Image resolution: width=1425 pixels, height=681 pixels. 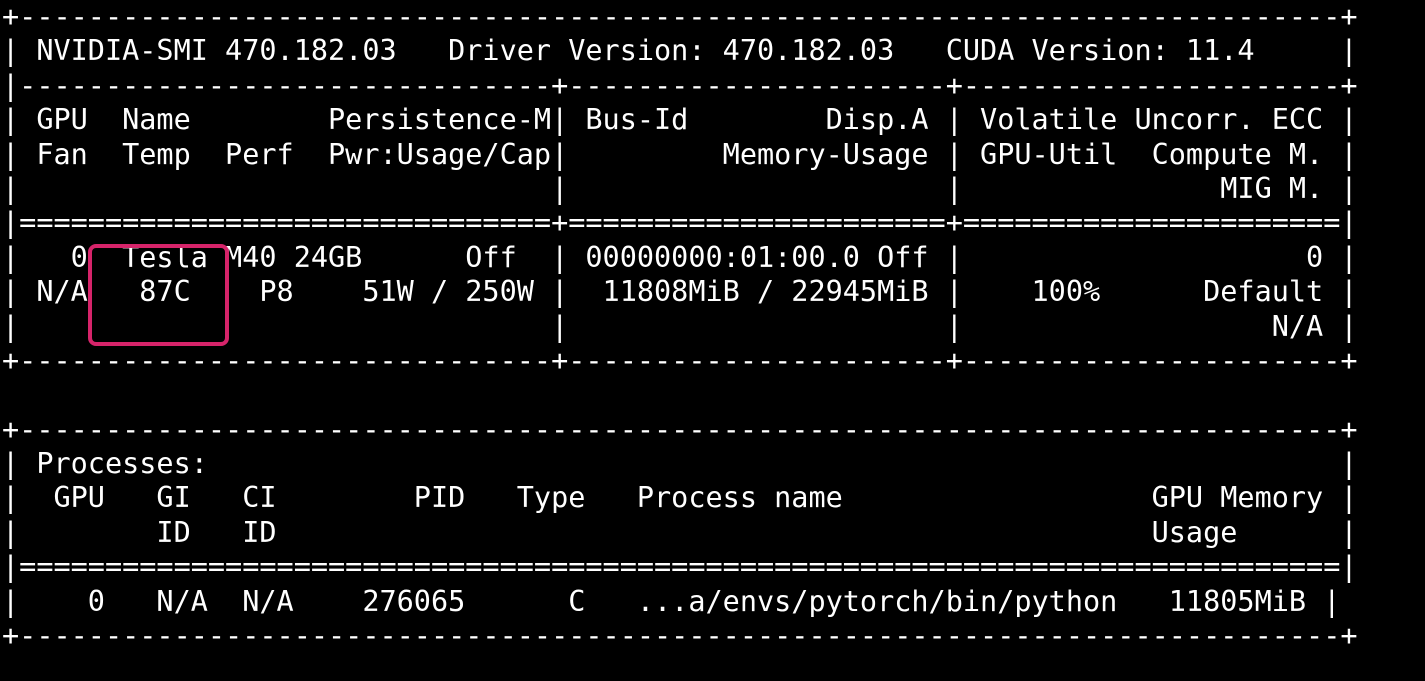 I want to click on processes-title: | Processes: |, so click(x=680, y=464).